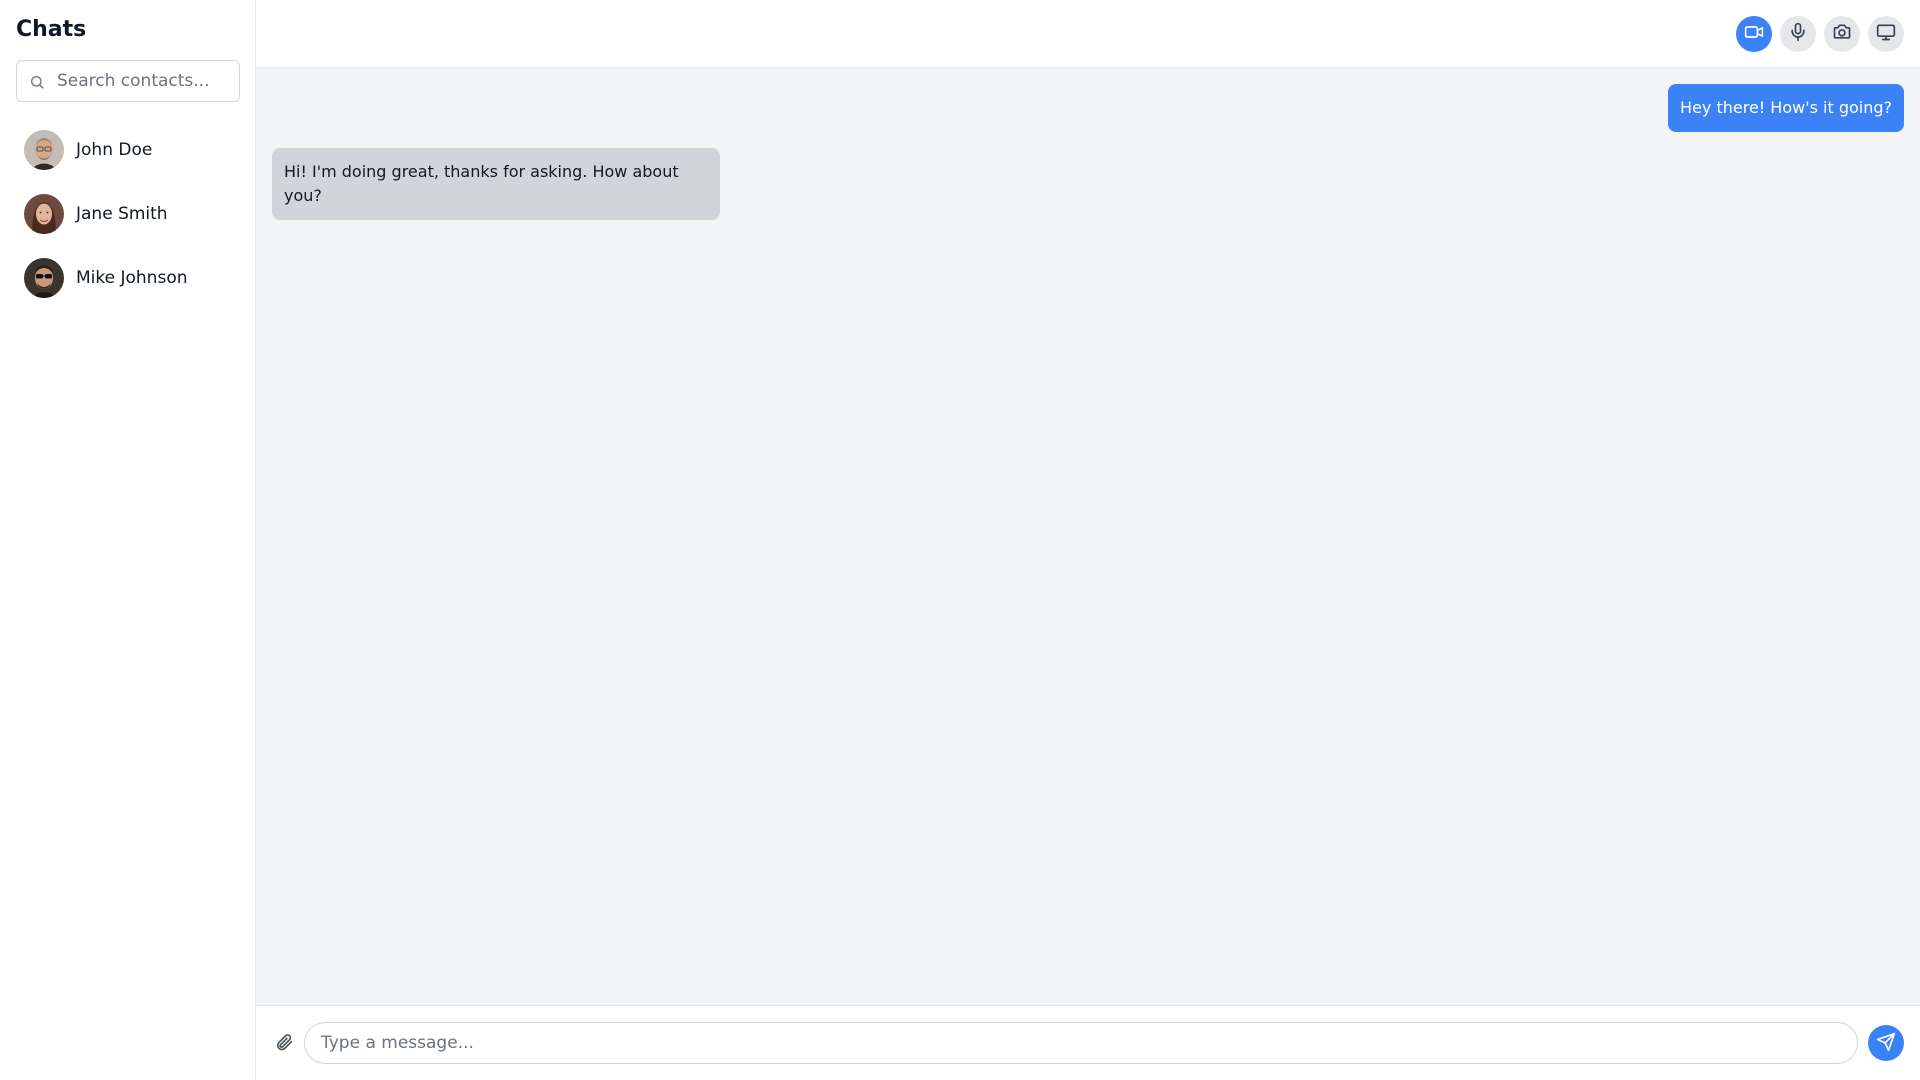 Image resolution: width=1920 pixels, height=1080 pixels. I want to click on monitor-icon, so click(1886, 33).